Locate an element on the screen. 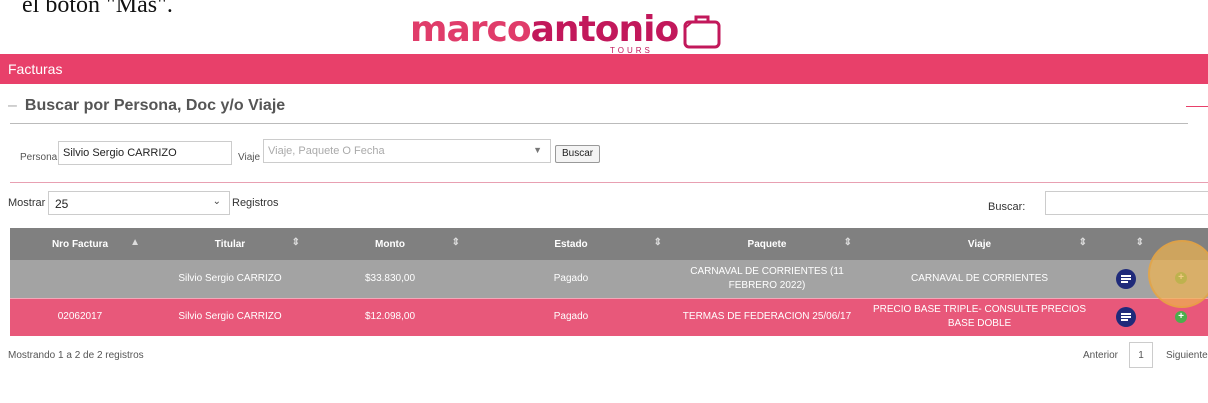 The width and height of the screenshot is (1208, 403). cell-paquete: CARNAVAL DE CORRIENTES (11 FEBRERO 2022) is located at coordinates (767, 279).